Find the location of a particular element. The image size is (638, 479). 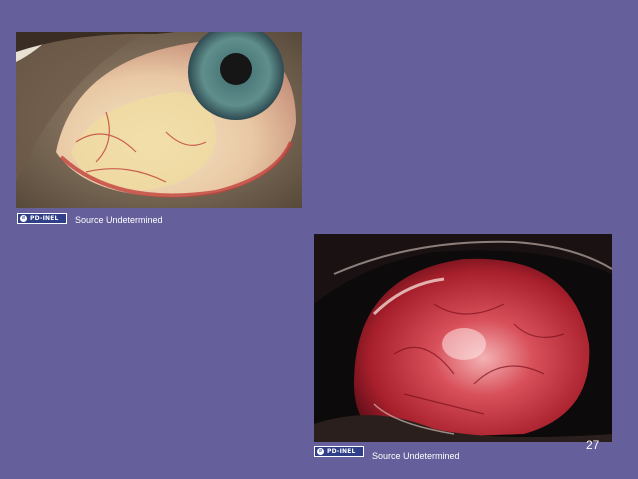

page-number: 27 is located at coordinates (593, 445).